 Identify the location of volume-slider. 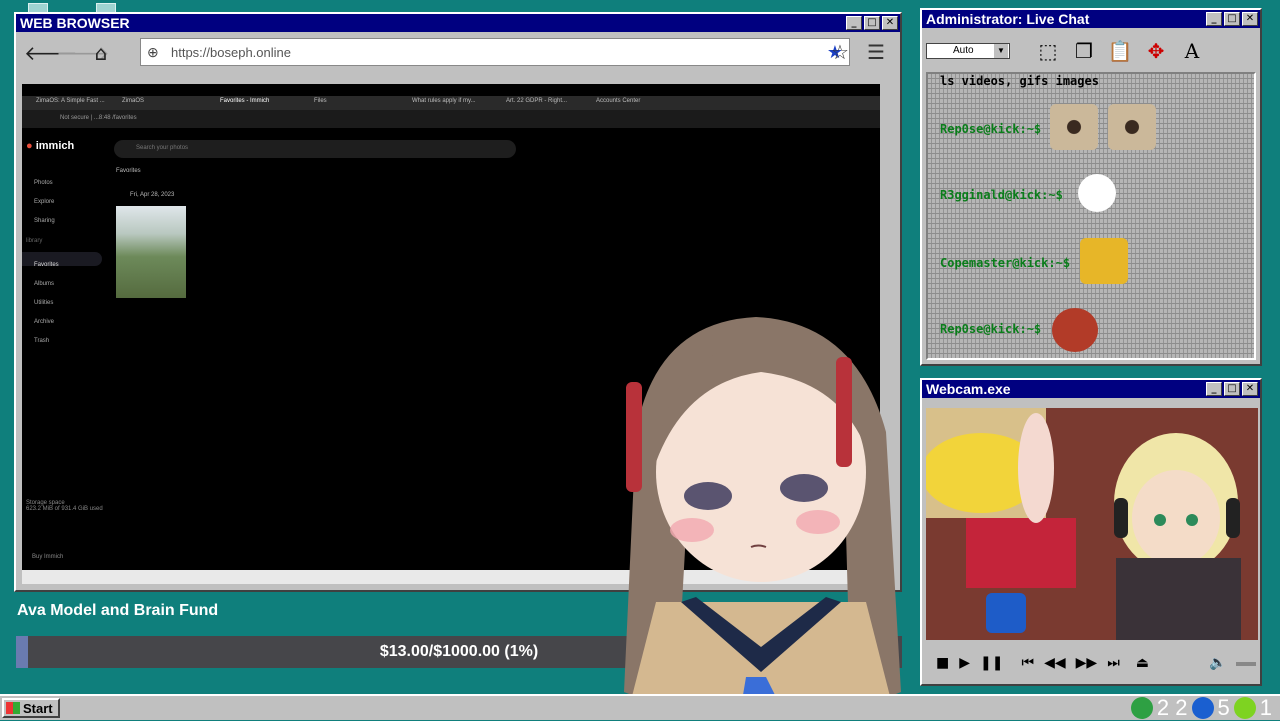
(1246, 664).